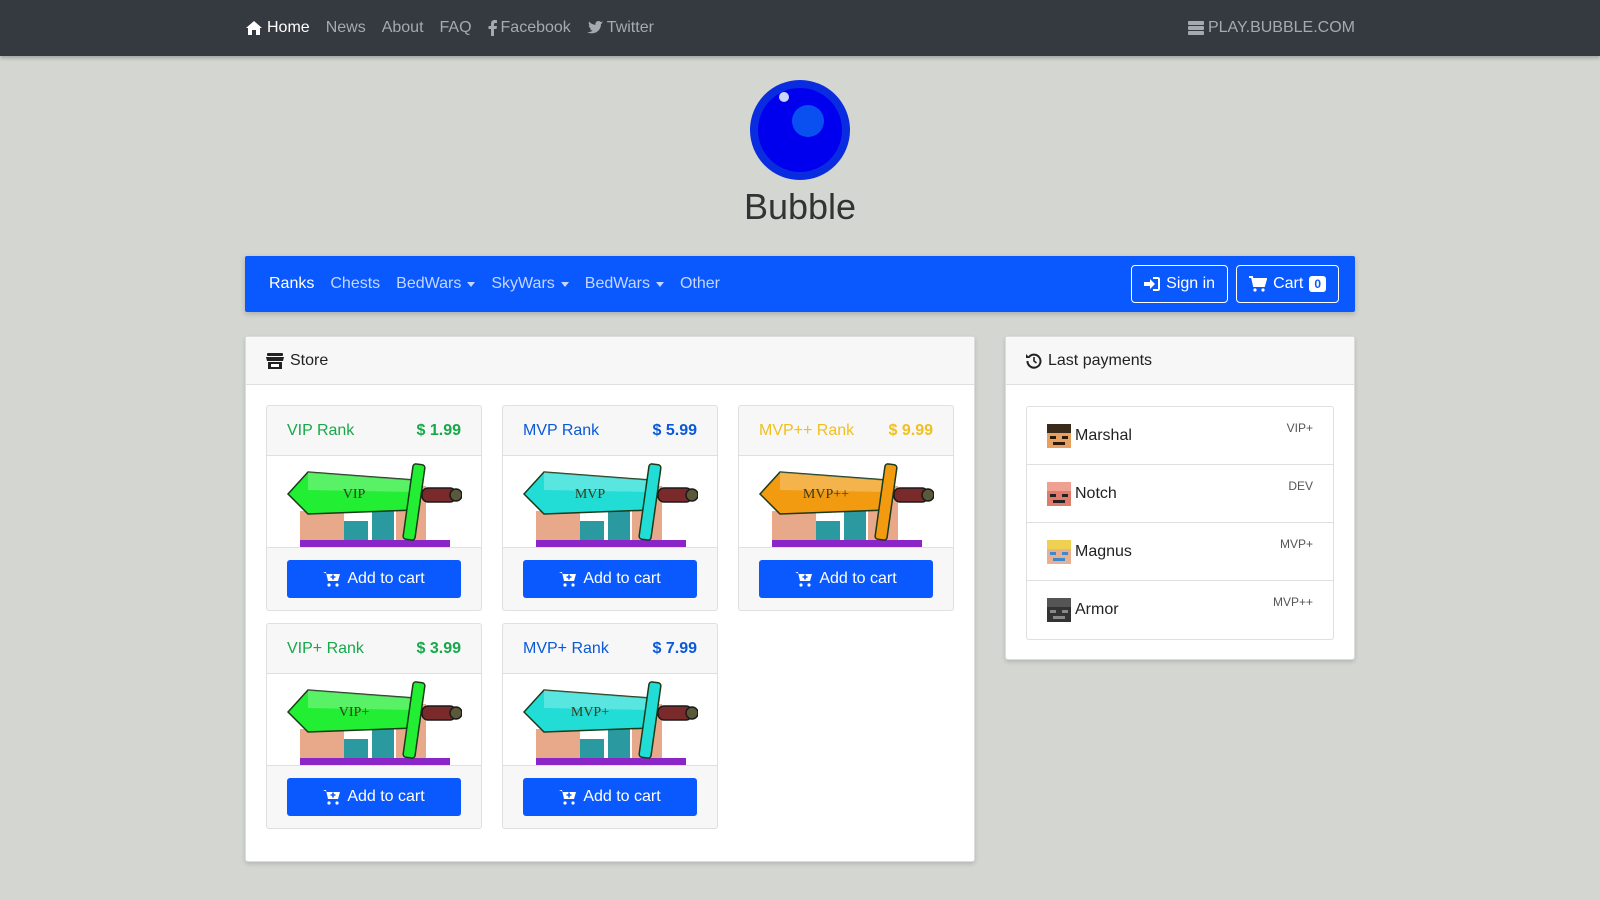  Describe the element at coordinates (1180, 361) in the screenshot. I see `last-payments-header: Last payments` at that location.